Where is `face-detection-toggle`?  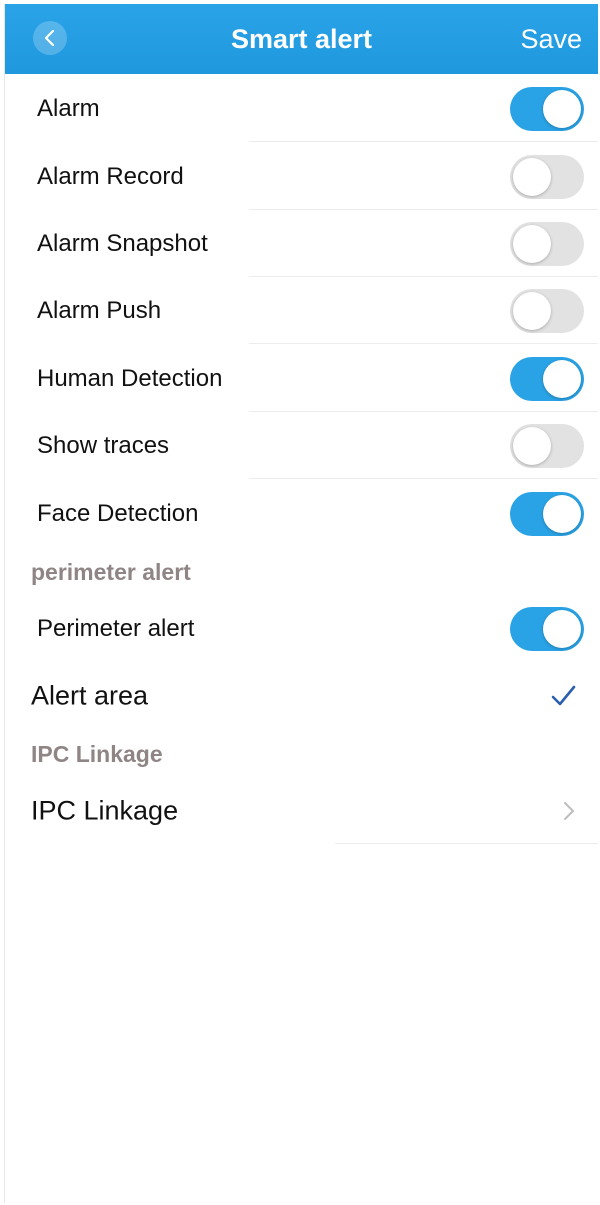 face-detection-toggle is located at coordinates (547, 514).